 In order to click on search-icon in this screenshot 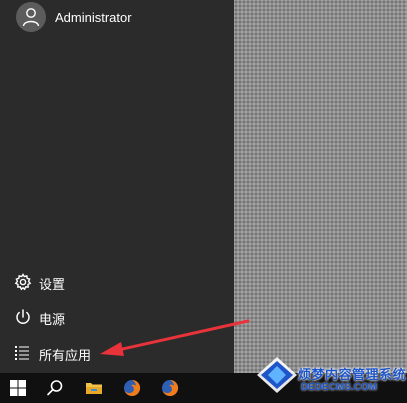, I will do `click(55, 388)`.